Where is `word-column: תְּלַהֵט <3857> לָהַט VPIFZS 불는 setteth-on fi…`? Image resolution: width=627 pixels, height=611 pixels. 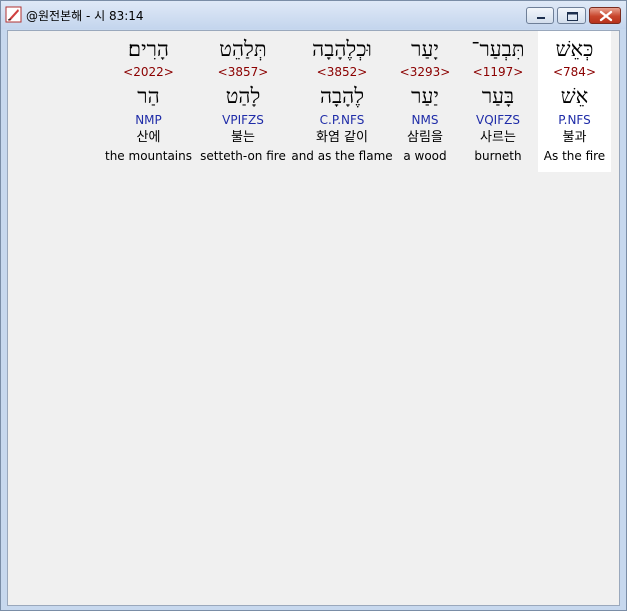
word-column: תְּלַהֵט <3857> לָהַט VPIFZS 불는 setteth-on fi… is located at coordinates (243, 101).